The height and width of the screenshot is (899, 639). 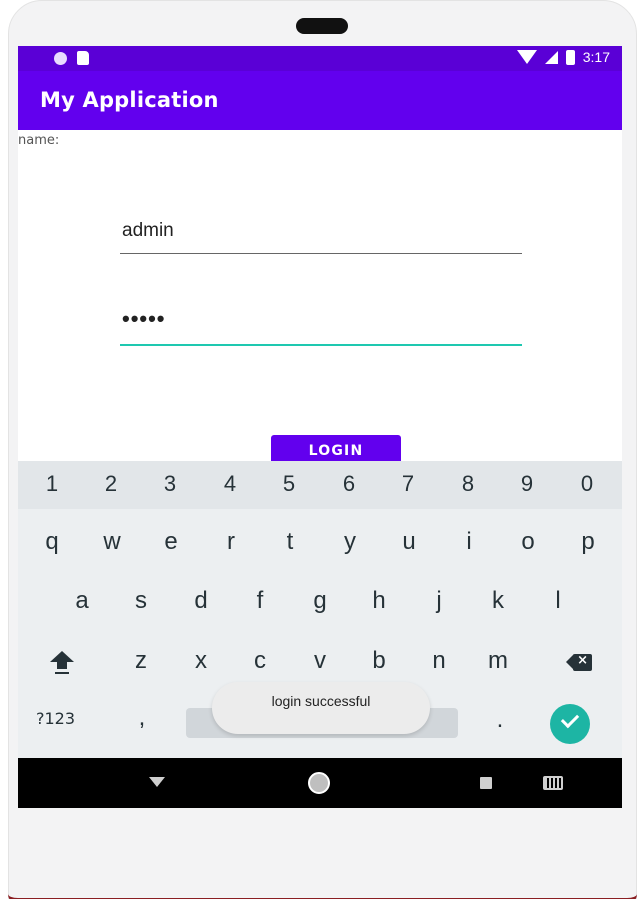 I want to click on key-r: r, so click(x=231, y=542).